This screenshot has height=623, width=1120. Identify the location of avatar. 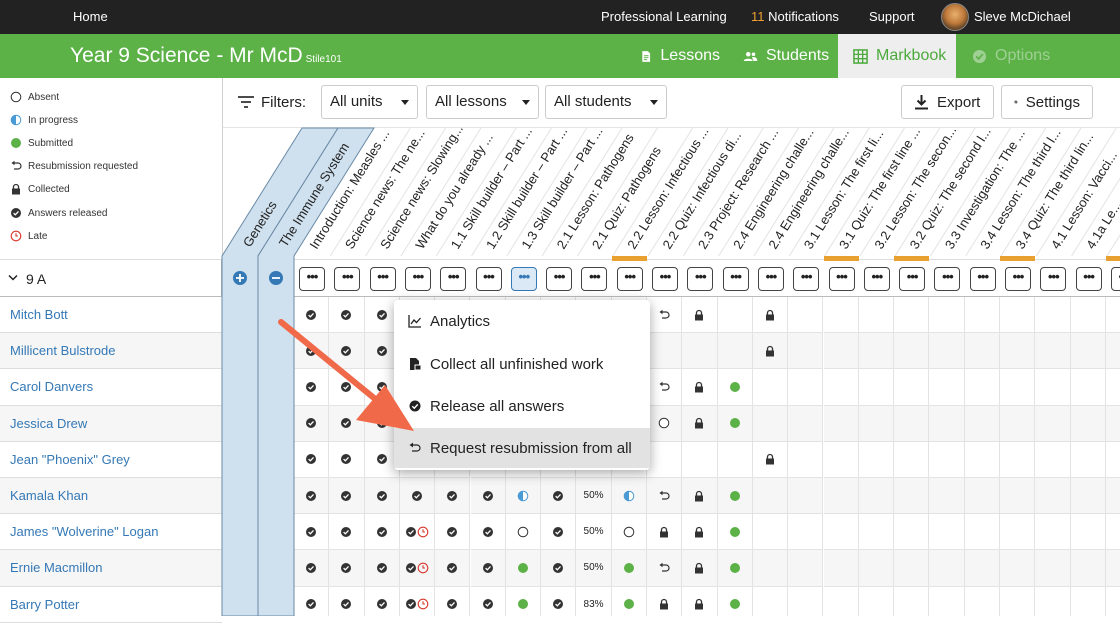
(955, 17).